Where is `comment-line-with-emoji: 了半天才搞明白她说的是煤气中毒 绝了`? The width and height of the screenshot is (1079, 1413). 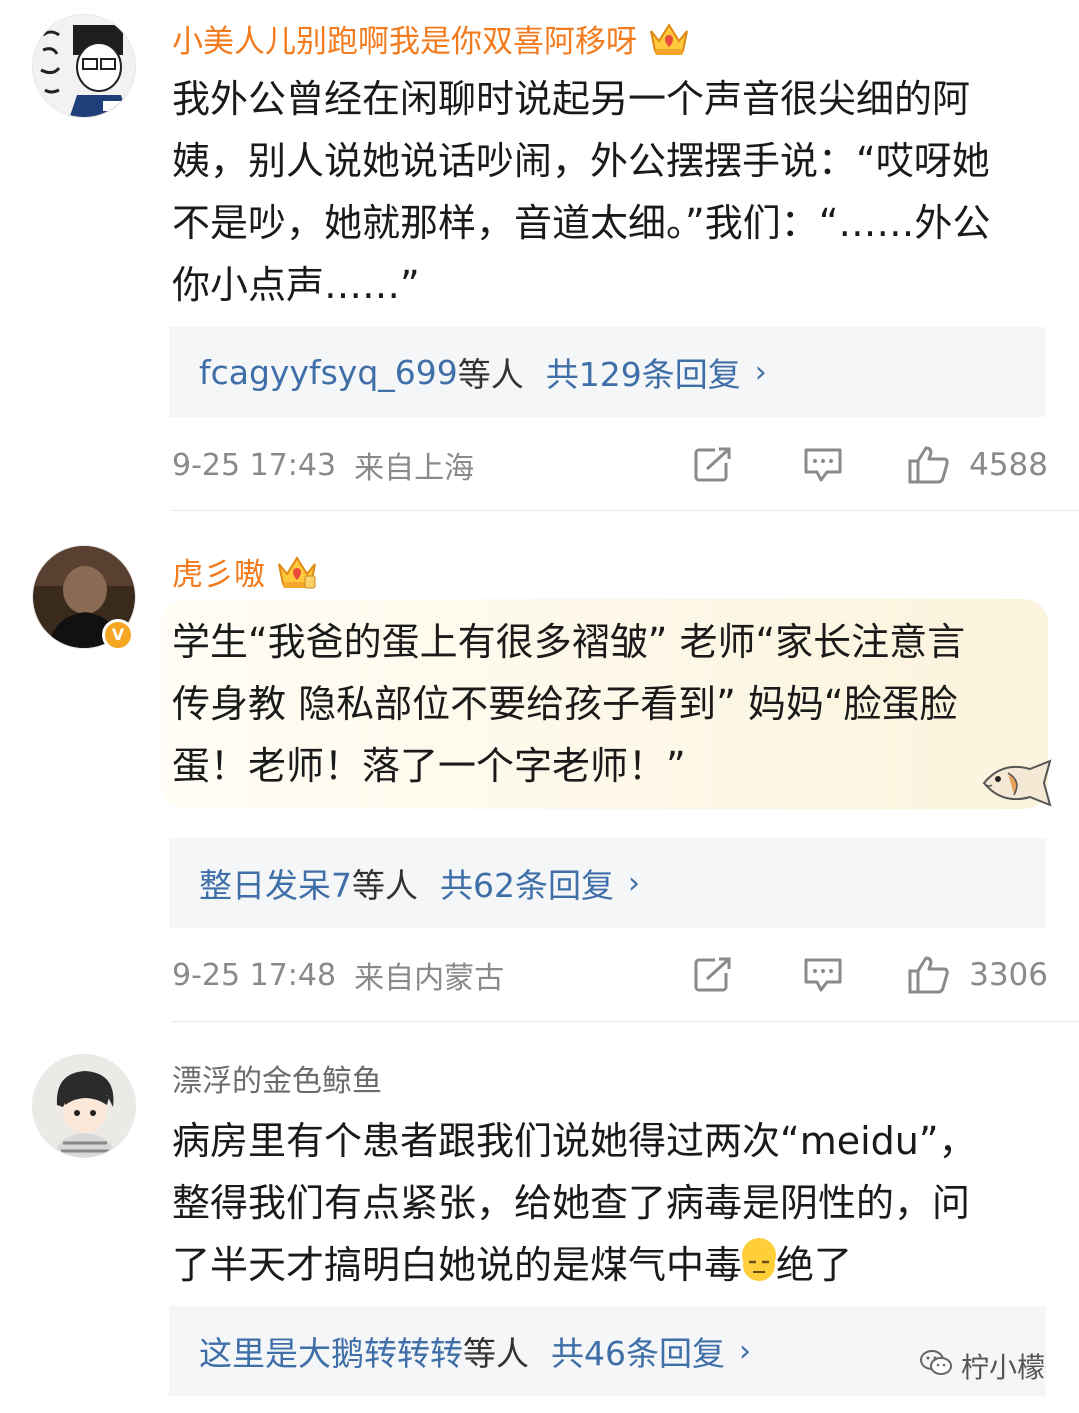 comment-line-with-emoji: 了半天才搞明白她说的是煤气中毒 绝了 is located at coordinates (607, 1265).